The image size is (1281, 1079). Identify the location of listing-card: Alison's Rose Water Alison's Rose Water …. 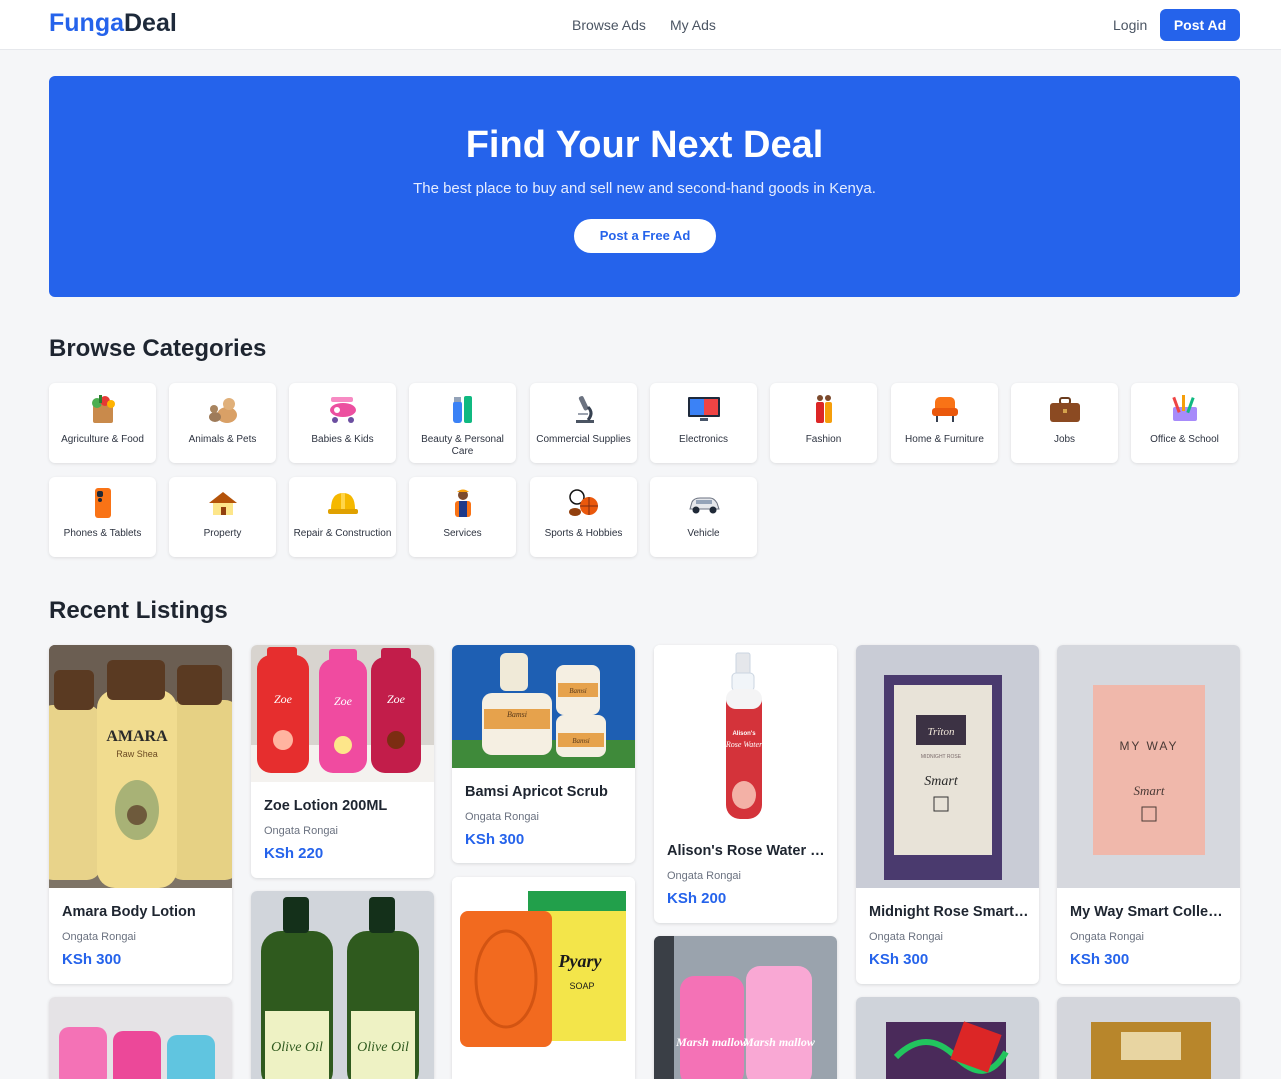
(745, 784).